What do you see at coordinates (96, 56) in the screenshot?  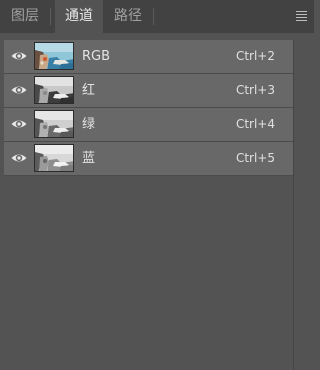 I see `channel-name: RGB` at bounding box center [96, 56].